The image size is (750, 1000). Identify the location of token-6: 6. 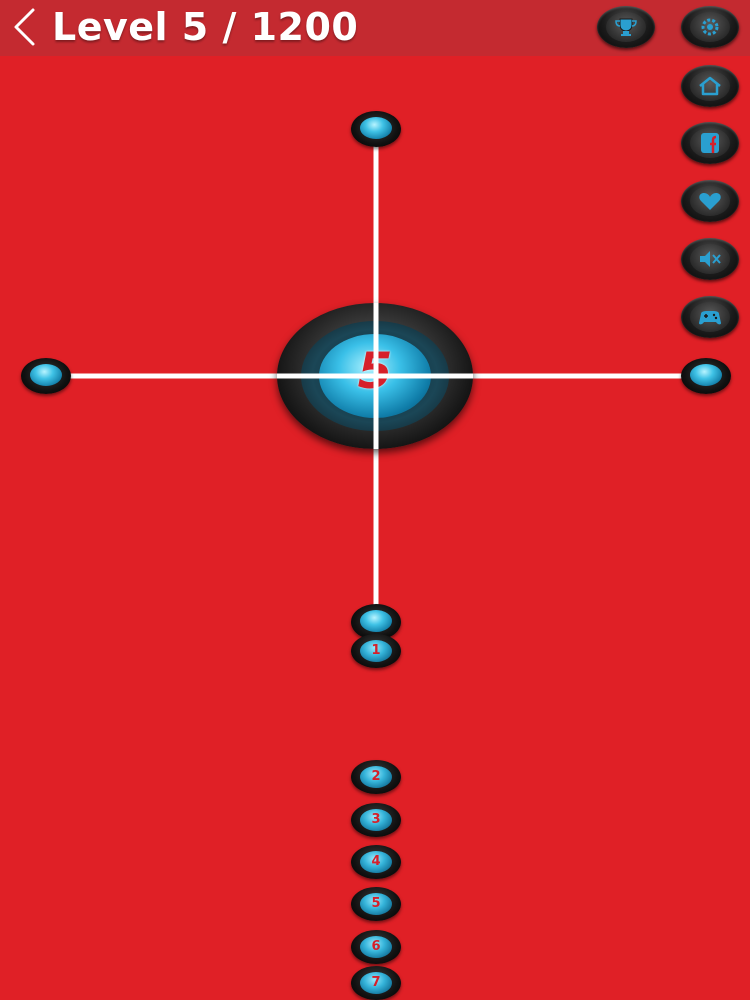
(376, 947).